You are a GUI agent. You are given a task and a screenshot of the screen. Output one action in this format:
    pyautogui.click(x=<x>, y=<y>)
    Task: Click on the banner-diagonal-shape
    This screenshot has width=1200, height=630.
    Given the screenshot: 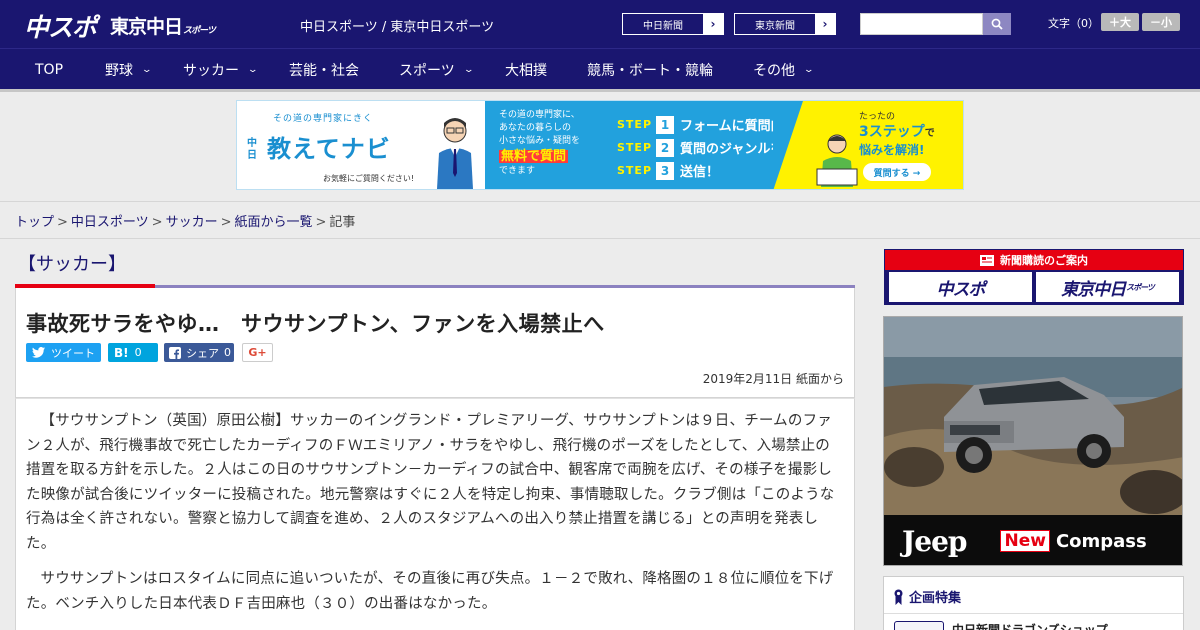 What is the action you would take?
    pyautogui.click(x=788, y=145)
    